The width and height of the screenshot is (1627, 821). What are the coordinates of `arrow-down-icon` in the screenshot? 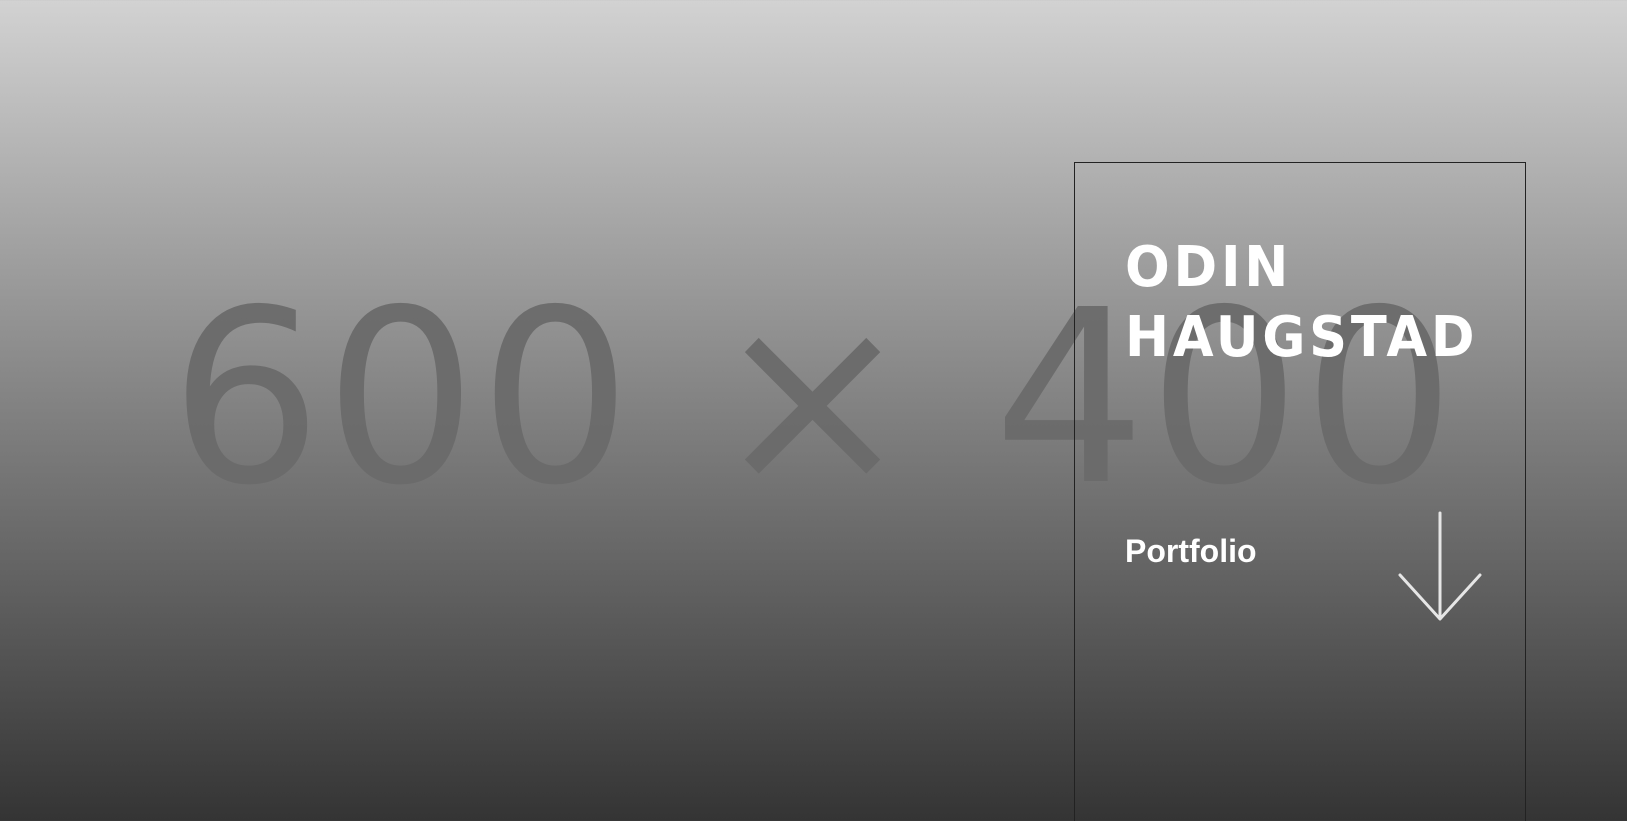 It's located at (1440, 566).